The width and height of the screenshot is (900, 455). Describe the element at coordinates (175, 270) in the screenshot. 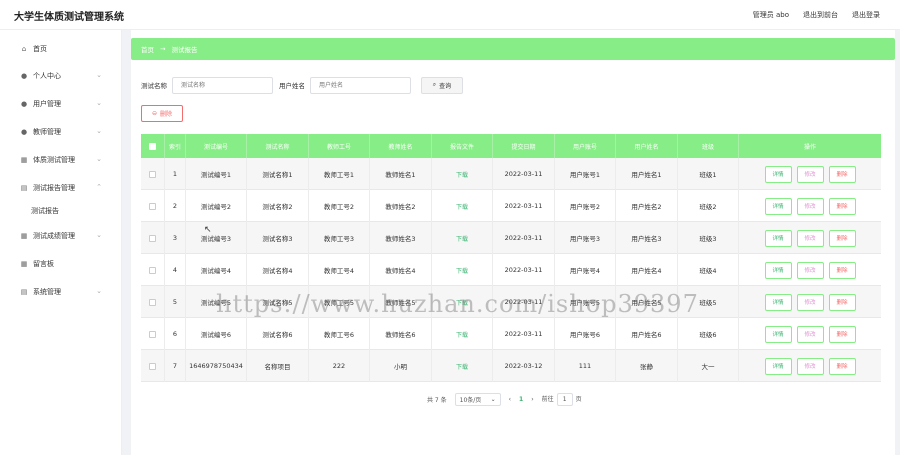

I see `table-cell: 4` at that location.